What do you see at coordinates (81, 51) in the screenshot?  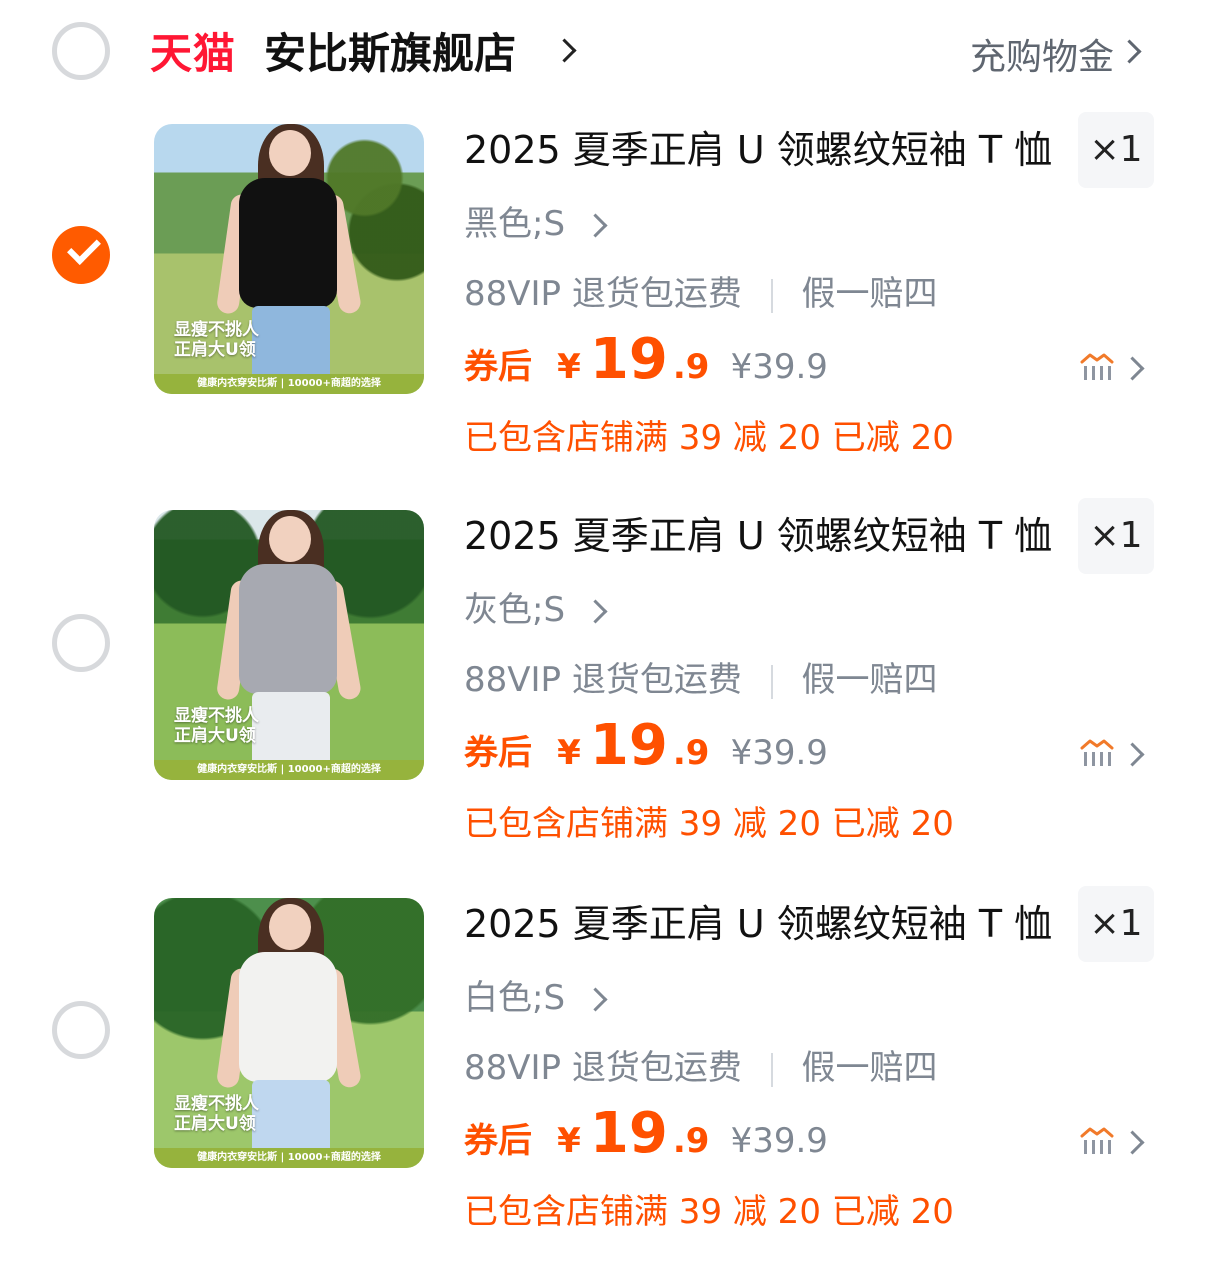 I see `shop-select-radio` at bounding box center [81, 51].